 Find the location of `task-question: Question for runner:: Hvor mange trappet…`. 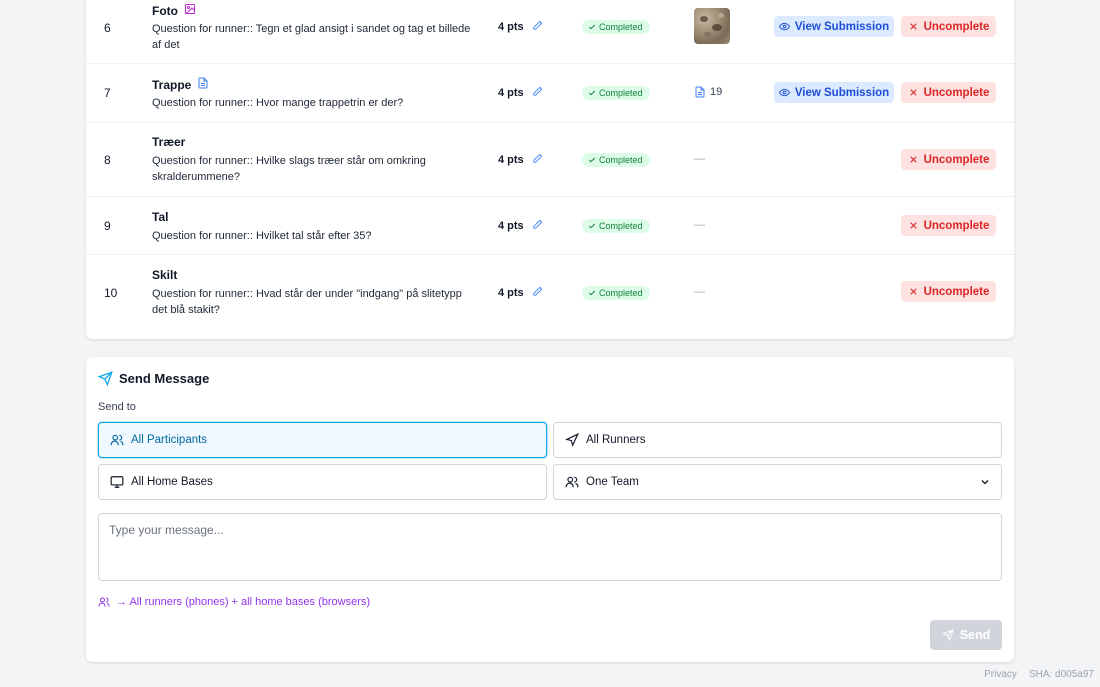

task-question: Question for runner:: Hvor mange trappet… is located at coordinates (278, 103).